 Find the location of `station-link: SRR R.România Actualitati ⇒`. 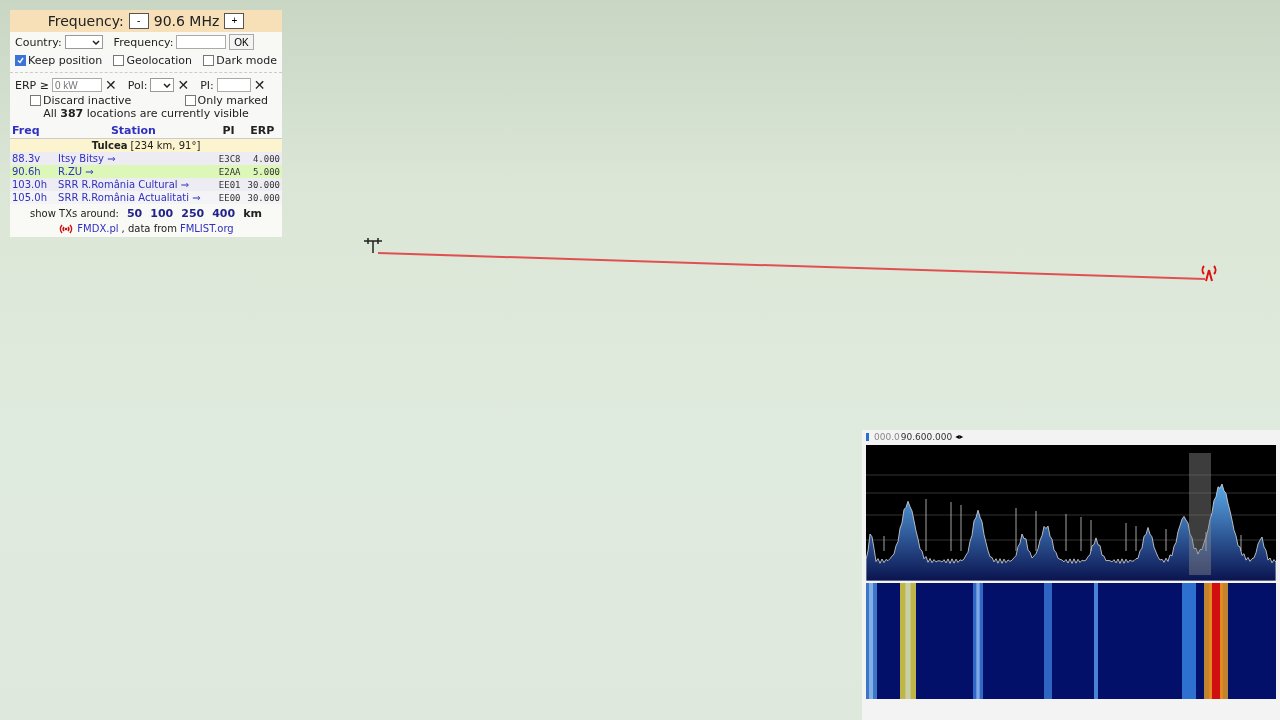

station-link: SRR R.România Actualitati ⇒ is located at coordinates (133, 197).